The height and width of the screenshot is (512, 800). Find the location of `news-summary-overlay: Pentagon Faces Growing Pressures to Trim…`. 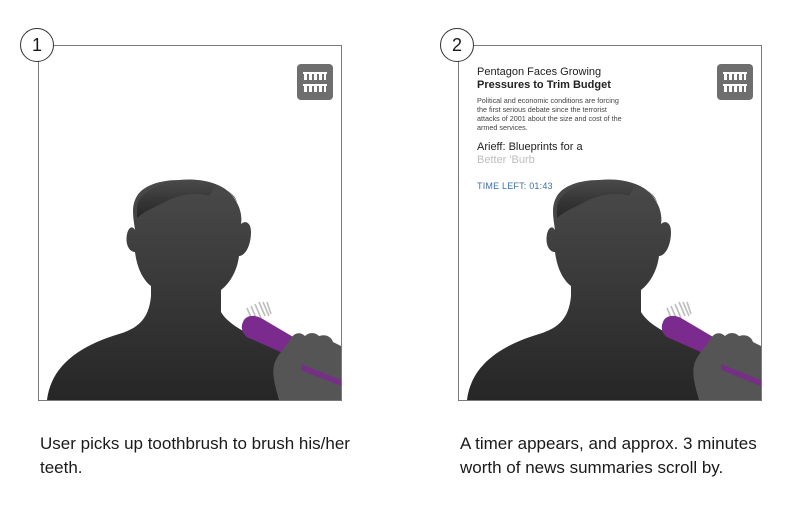

news-summary-overlay: Pentagon Faces Growing Pressures to Trim… is located at coordinates (552, 128).